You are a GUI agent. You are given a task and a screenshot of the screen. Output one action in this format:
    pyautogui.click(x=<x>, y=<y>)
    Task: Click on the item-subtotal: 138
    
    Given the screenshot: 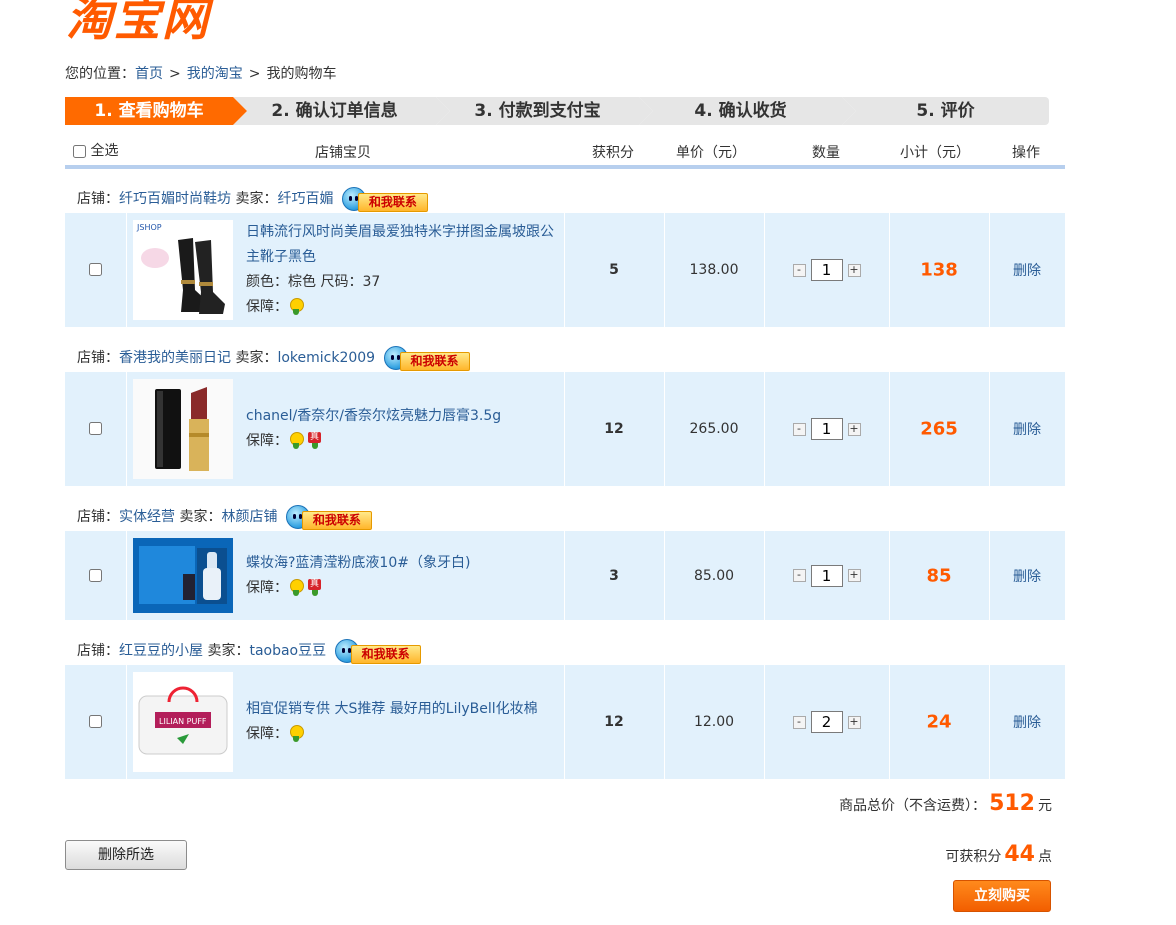 What is the action you would take?
    pyautogui.click(x=939, y=270)
    